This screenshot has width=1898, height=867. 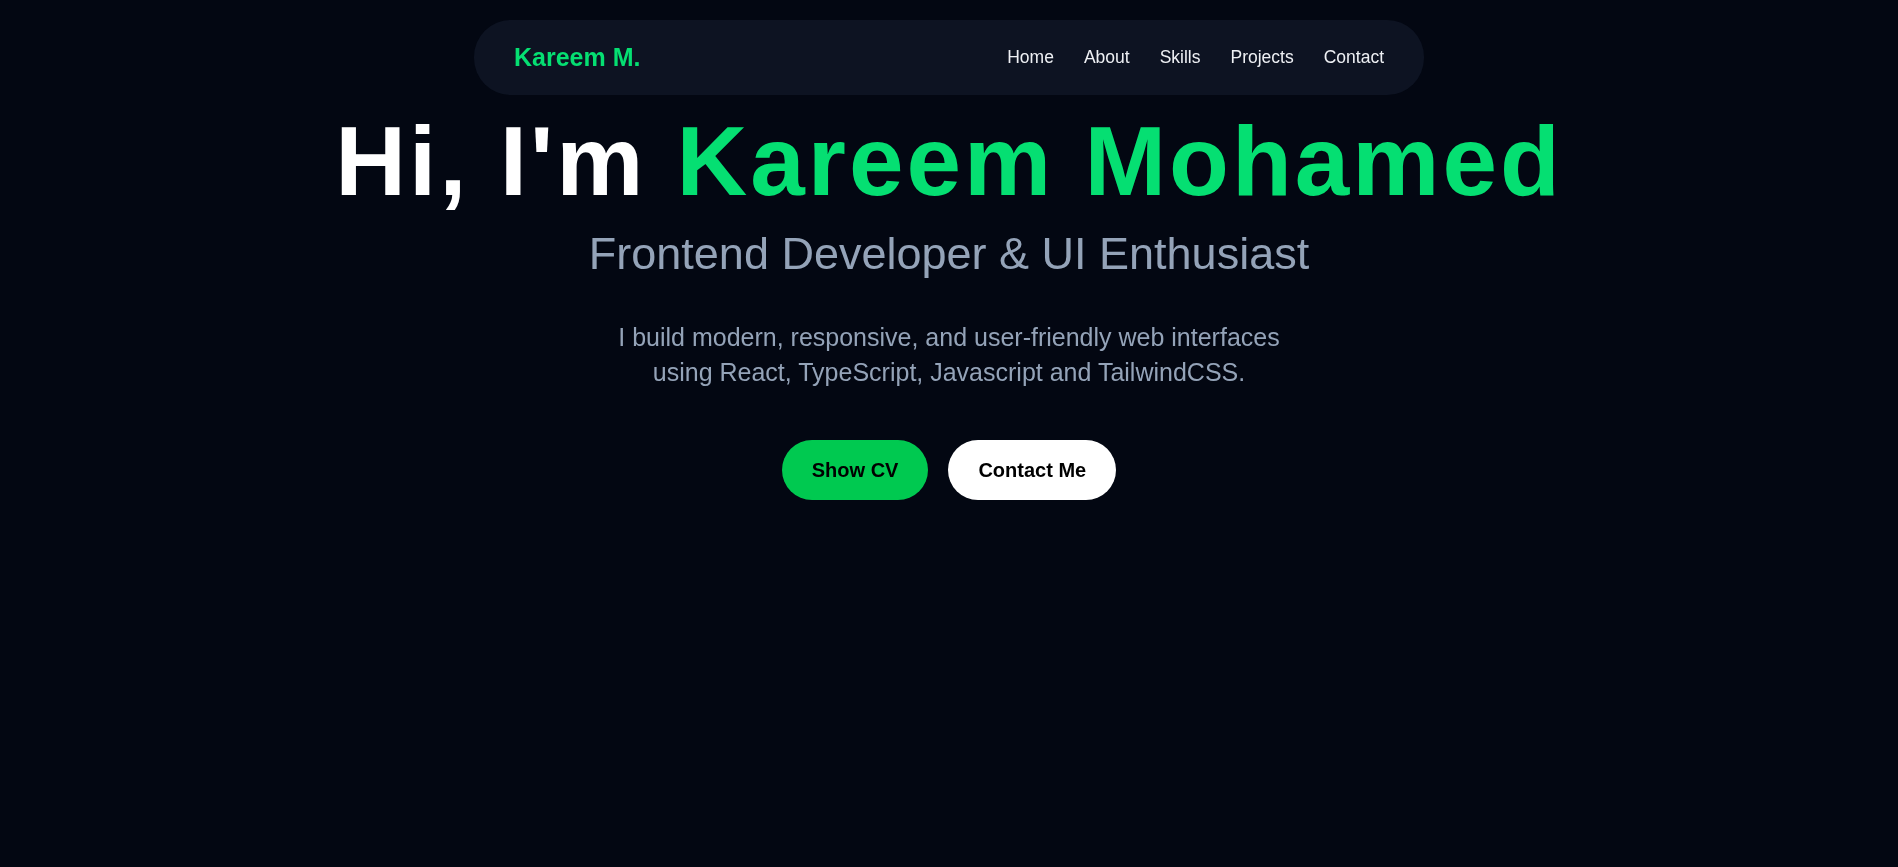 I want to click on hero-subtitle: Frontend Developer & UI Enthusiast, so click(x=949, y=254).